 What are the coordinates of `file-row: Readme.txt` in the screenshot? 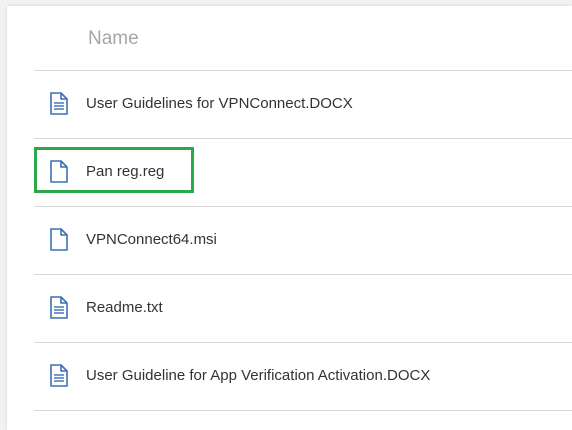 It's located at (303, 309).